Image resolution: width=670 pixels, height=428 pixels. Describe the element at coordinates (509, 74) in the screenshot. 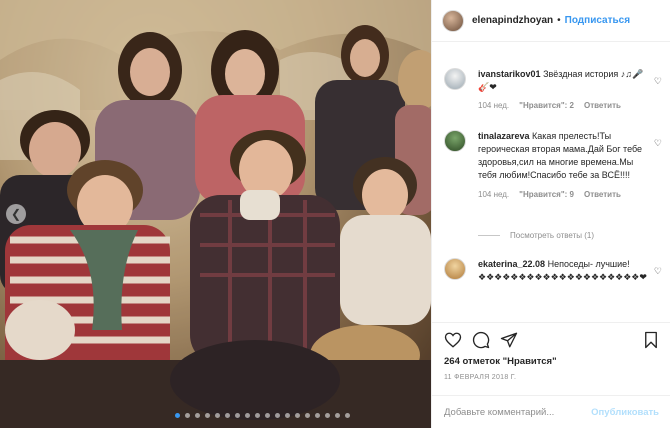

I see `commenter-username: ivanstarikov01` at that location.